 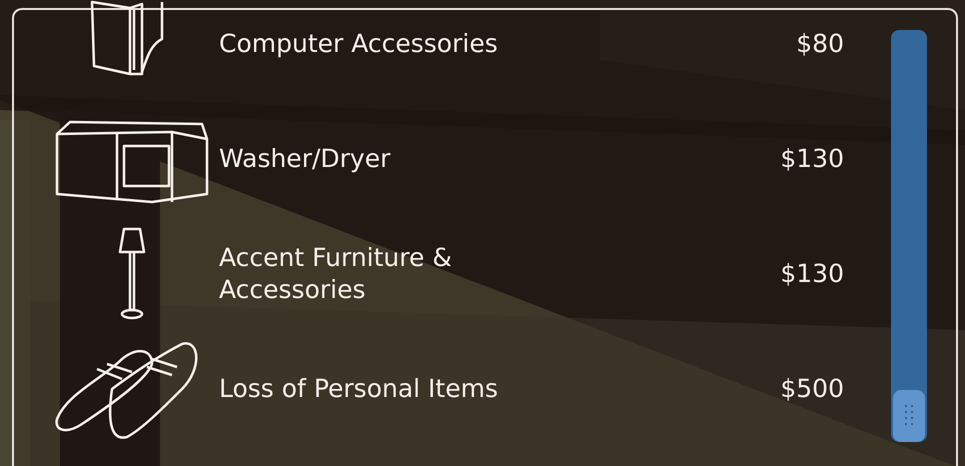 What do you see at coordinates (305, 158) in the screenshot?
I see `item-label: Washer/Dryer` at bounding box center [305, 158].